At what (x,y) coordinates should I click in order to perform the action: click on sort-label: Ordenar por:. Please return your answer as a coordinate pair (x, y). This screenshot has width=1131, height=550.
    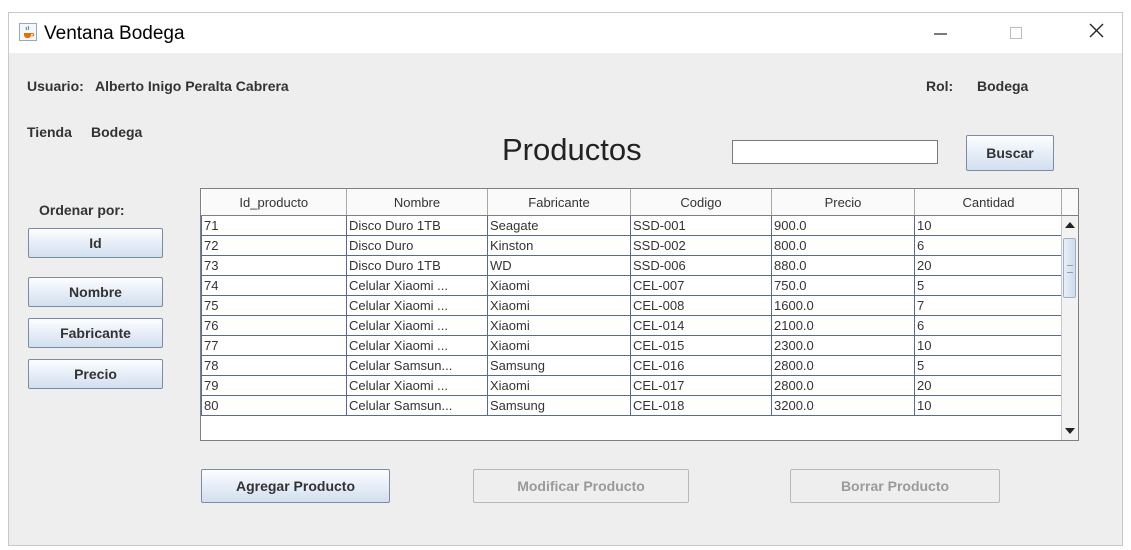
    Looking at the image, I should click on (82, 210).